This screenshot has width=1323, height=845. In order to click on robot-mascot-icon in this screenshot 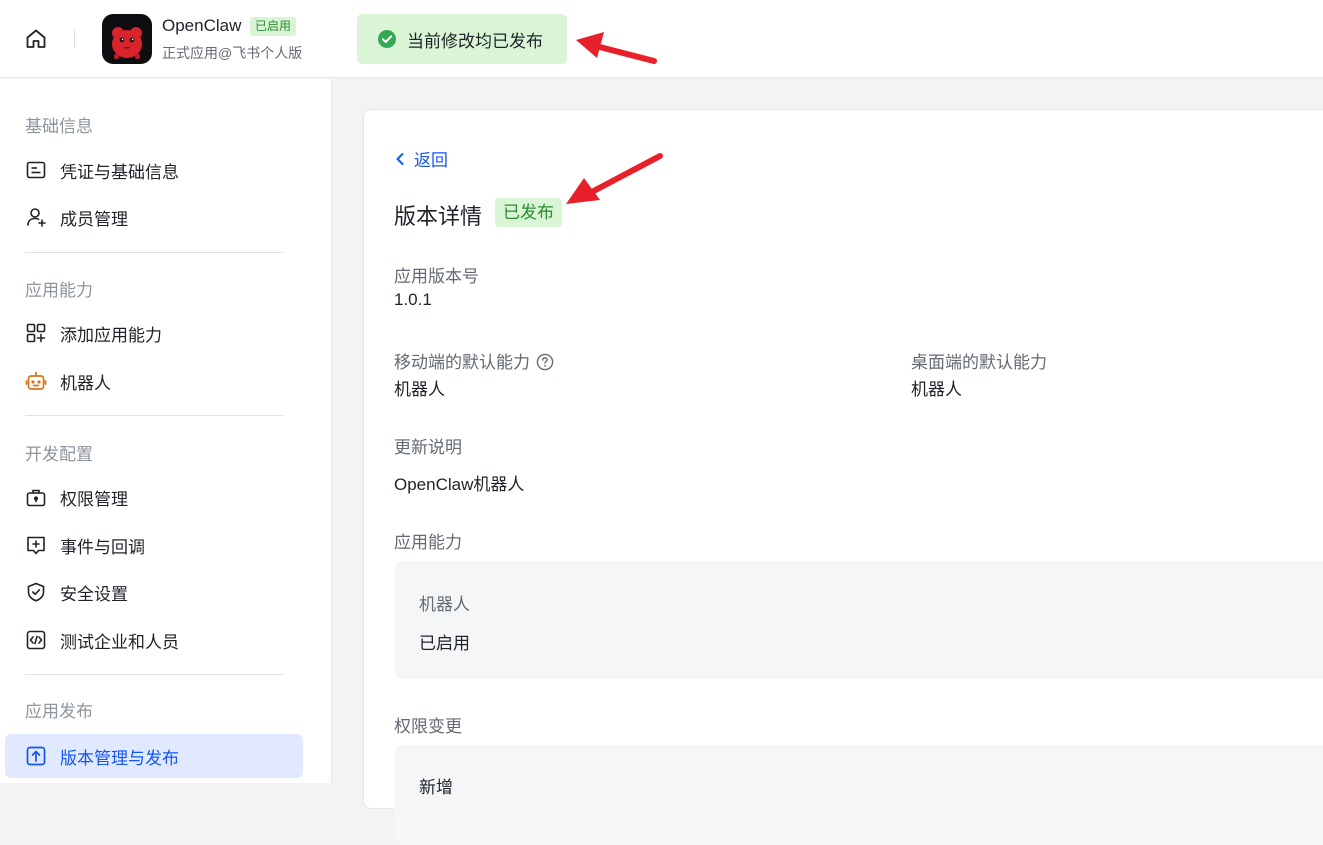, I will do `click(127, 43)`.